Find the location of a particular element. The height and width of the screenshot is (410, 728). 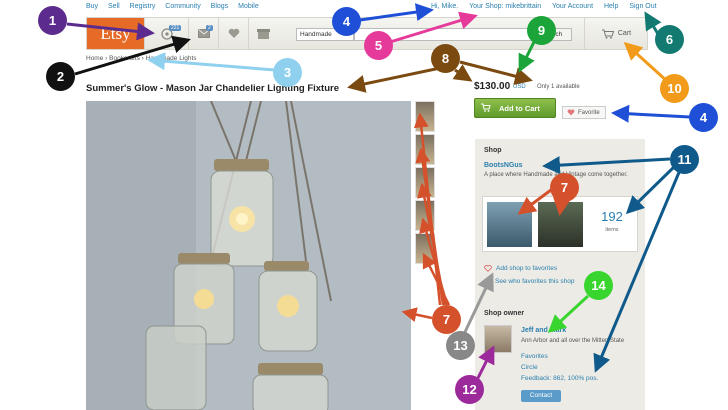

annotation-marker: 12 is located at coordinates (469, 389).